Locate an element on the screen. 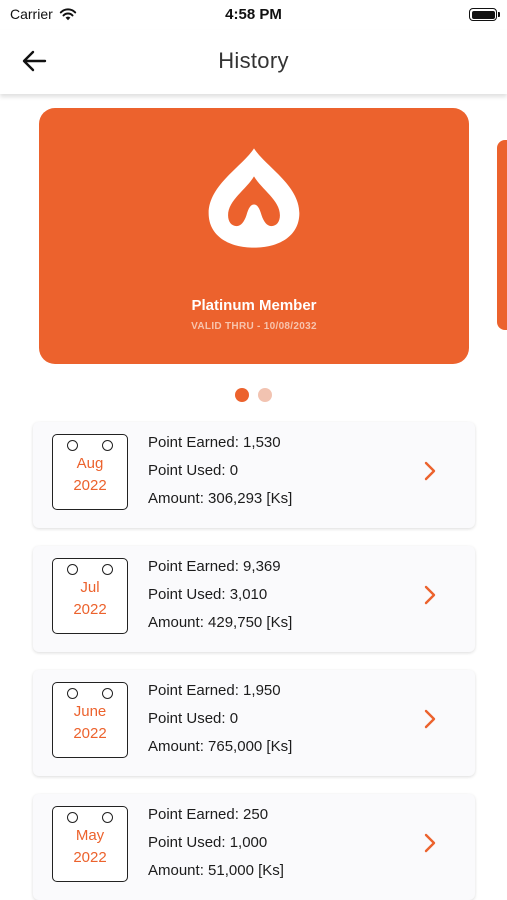 The height and width of the screenshot is (900, 507). card-valid-thru: VALID THRU - 10/08/2032 is located at coordinates (254, 326).